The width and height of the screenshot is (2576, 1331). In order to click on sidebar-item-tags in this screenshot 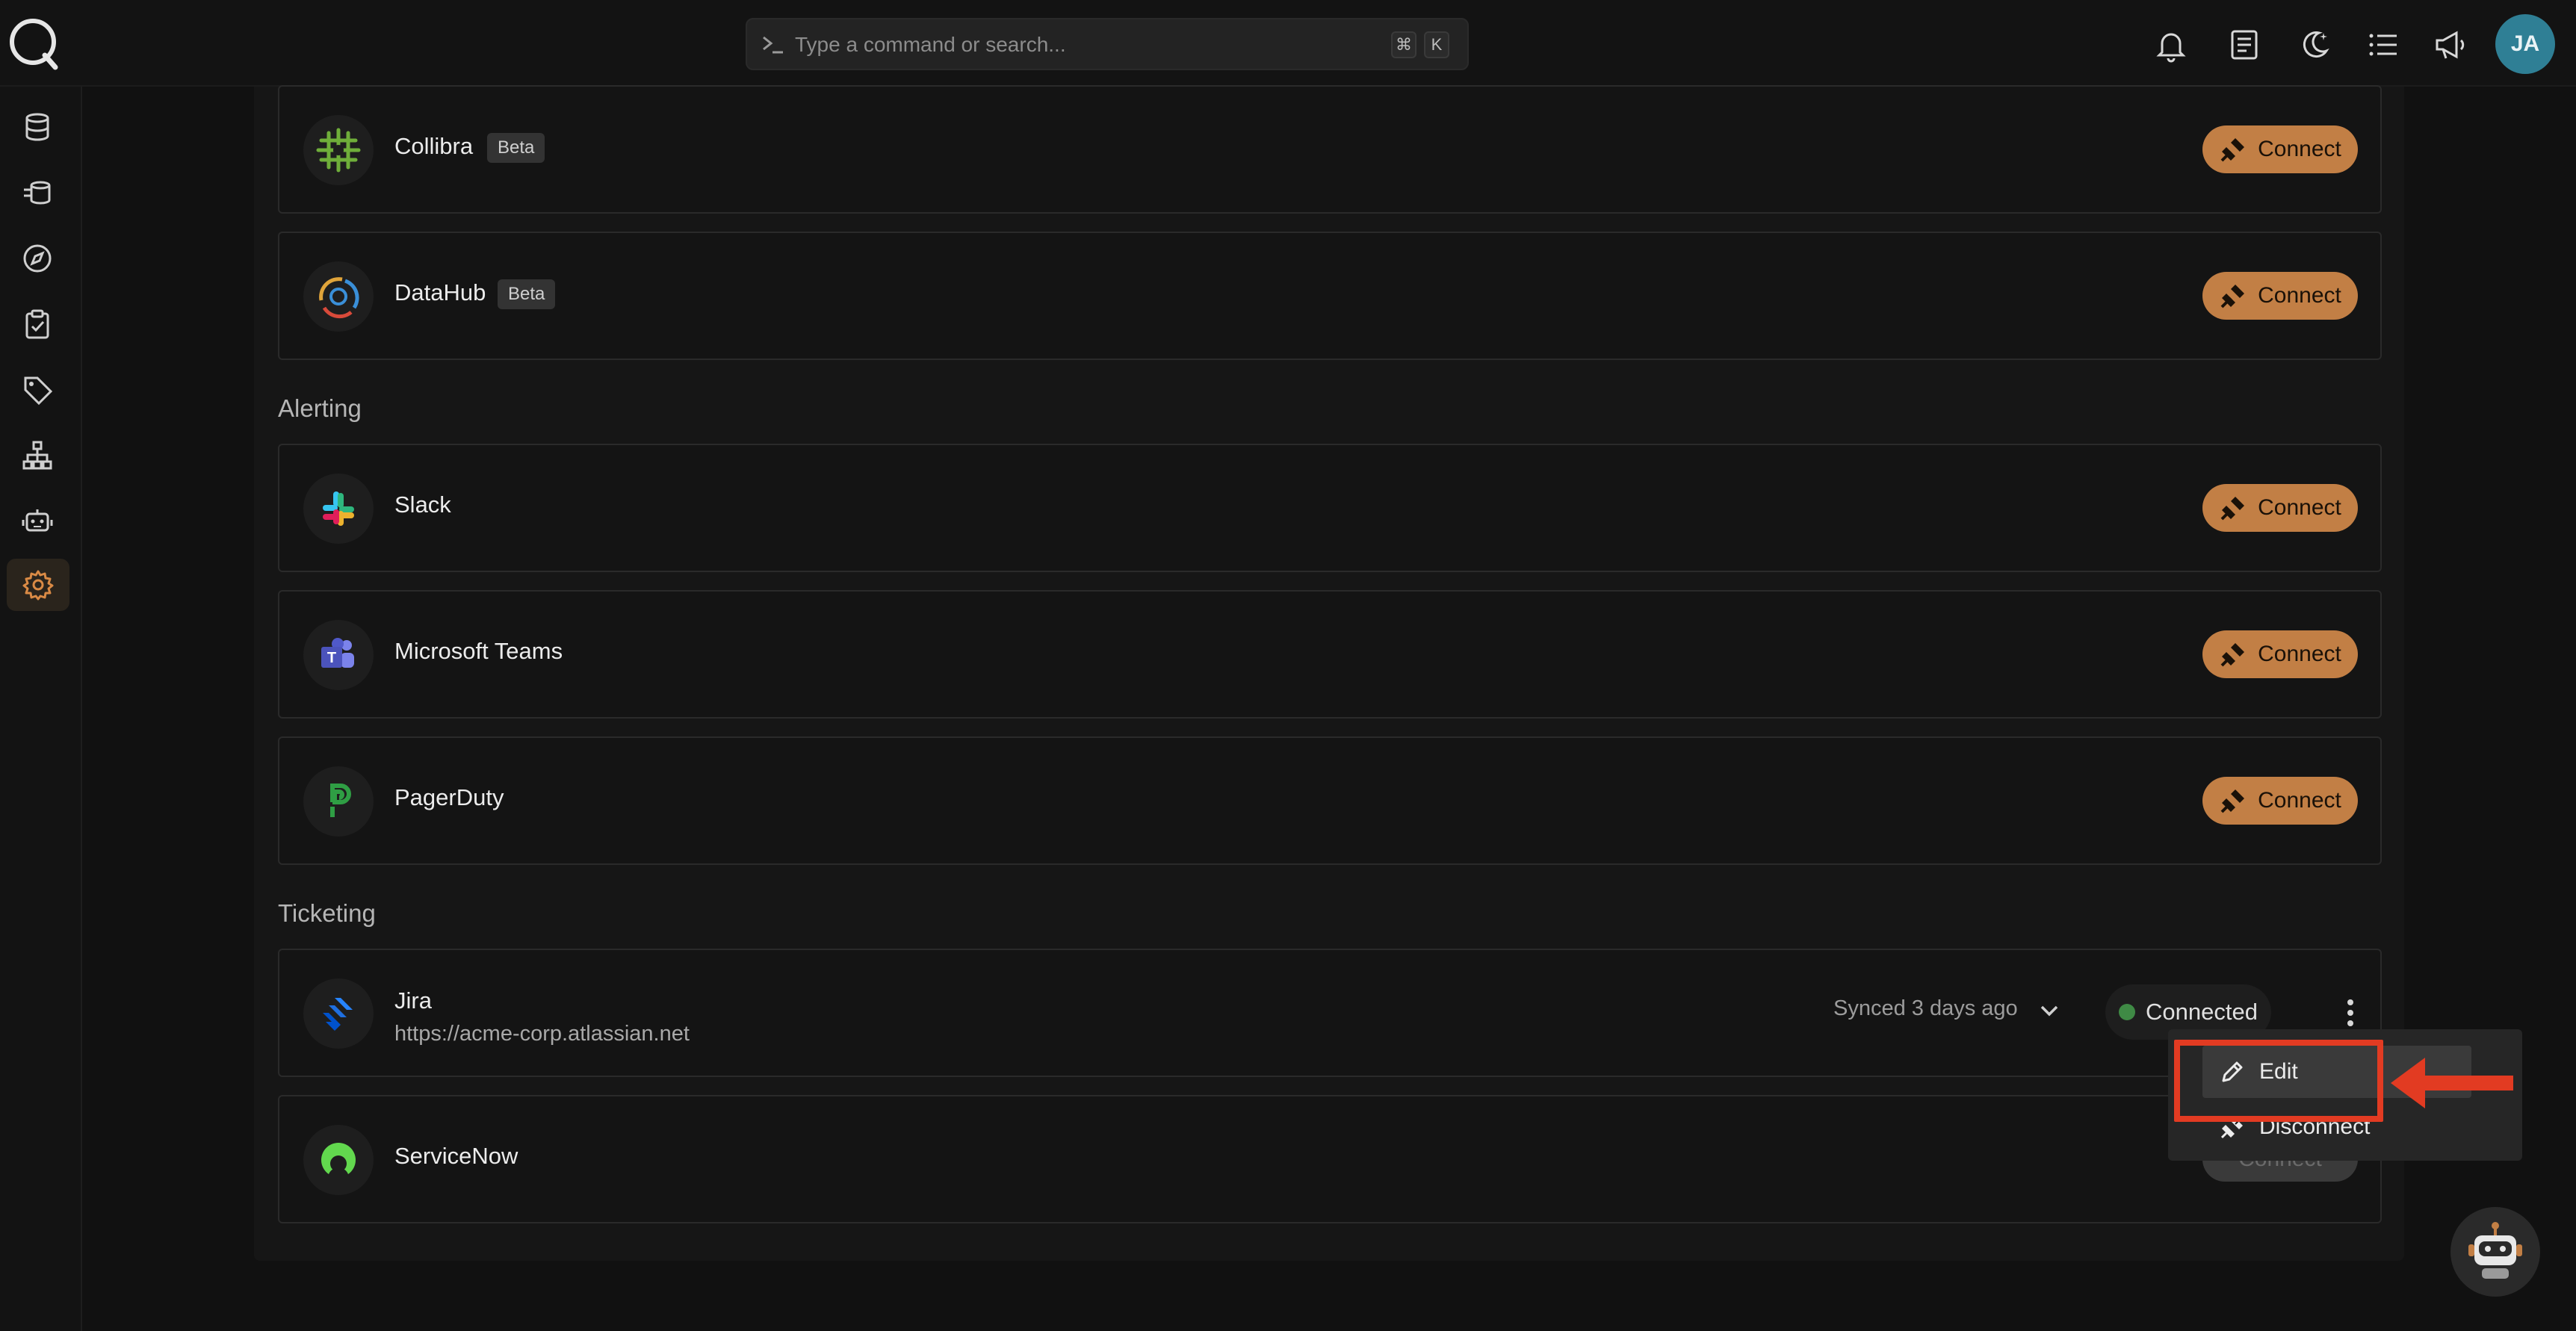, I will do `click(37, 389)`.